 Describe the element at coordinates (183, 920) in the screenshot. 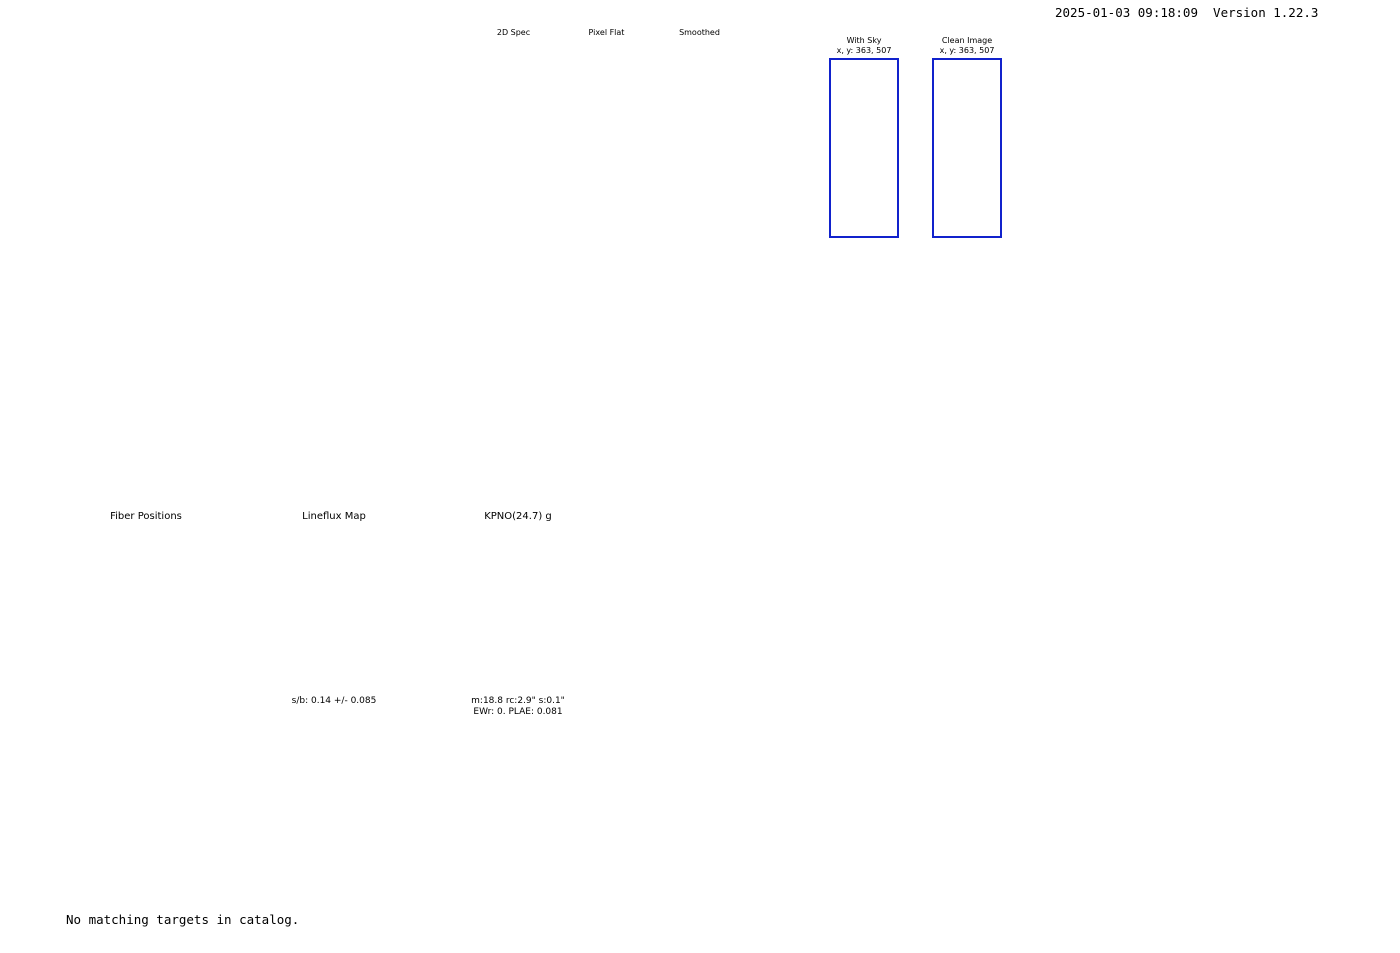

I see `footer-line-1: No matching targets in catalog.` at that location.